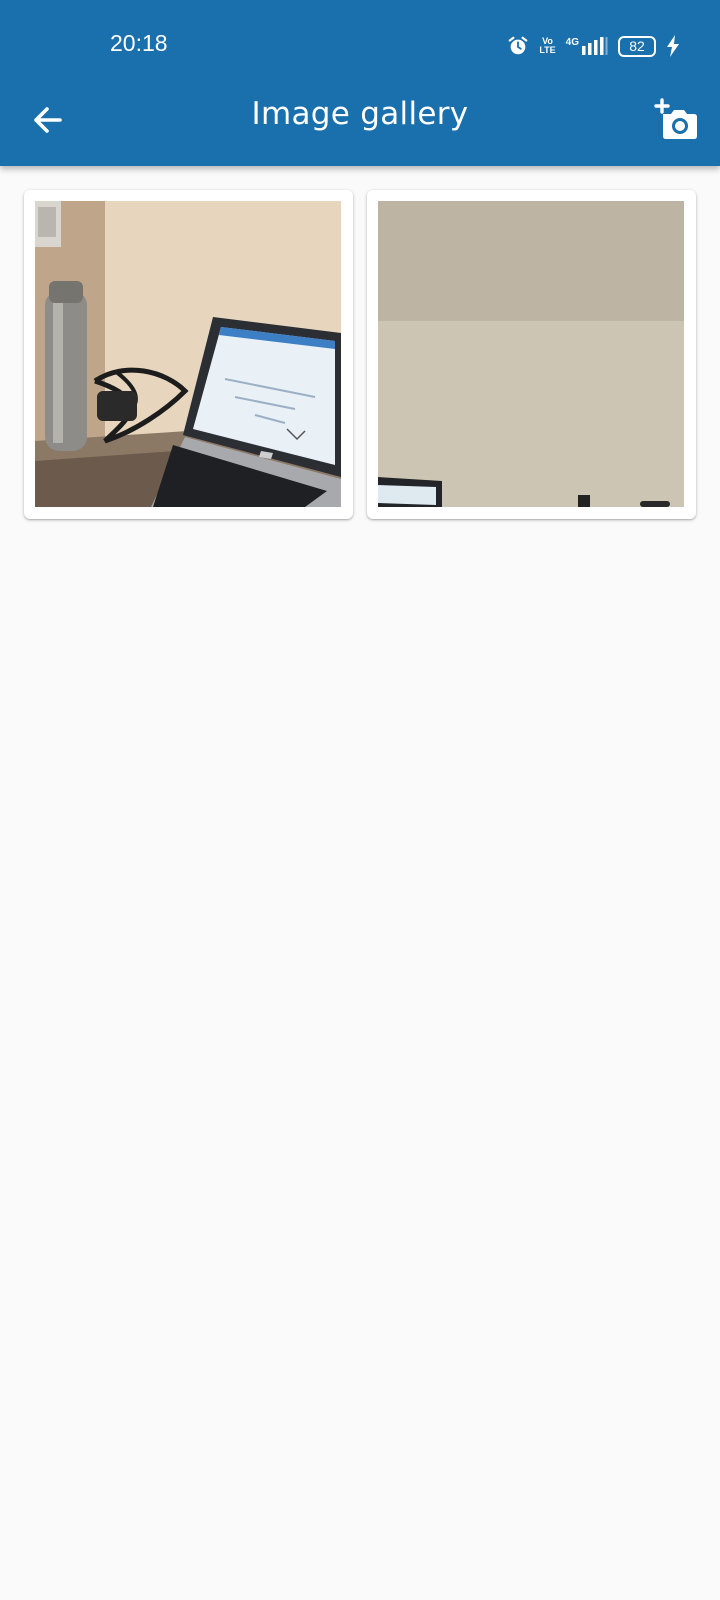  What do you see at coordinates (139, 43) in the screenshot?
I see `status-time: 20:18` at bounding box center [139, 43].